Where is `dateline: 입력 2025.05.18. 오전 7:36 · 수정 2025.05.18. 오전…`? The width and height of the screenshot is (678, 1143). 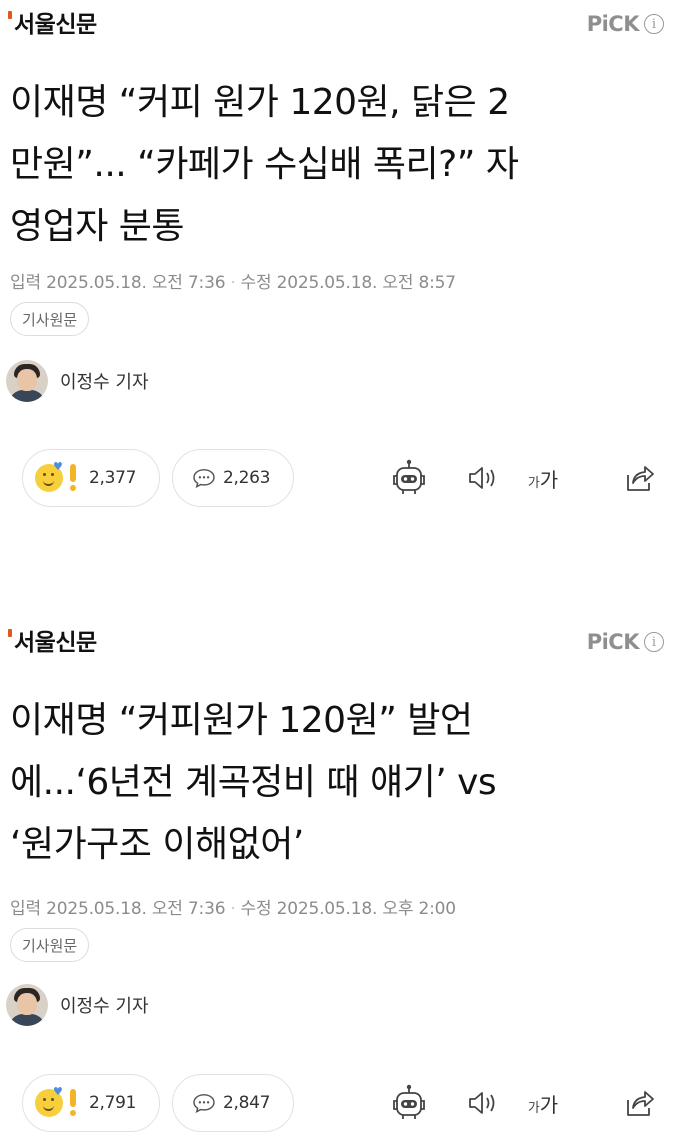
dateline: 입력 2025.05.18. 오전 7:36 · 수정 2025.05.18. 오전… is located at coordinates (233, 280).